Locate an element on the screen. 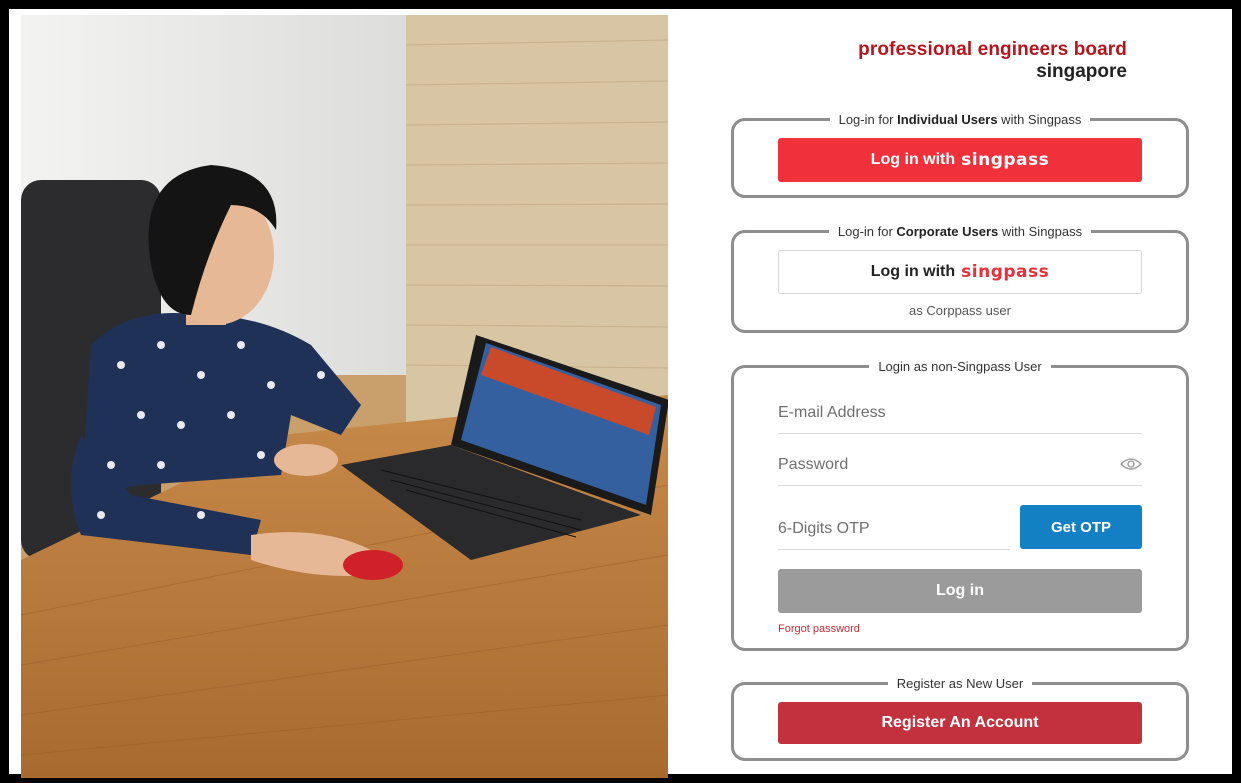 This screenshot has height=783, width=1241. login-button: Log in is located at coordinates (960, 591).